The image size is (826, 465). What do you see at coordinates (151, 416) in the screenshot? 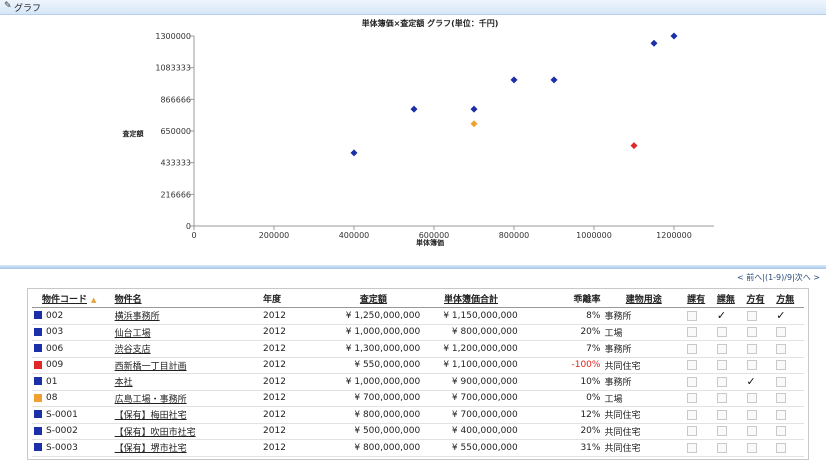
I see `property-link: 【保有】梅田社宅` at bounding box center [151, 416].